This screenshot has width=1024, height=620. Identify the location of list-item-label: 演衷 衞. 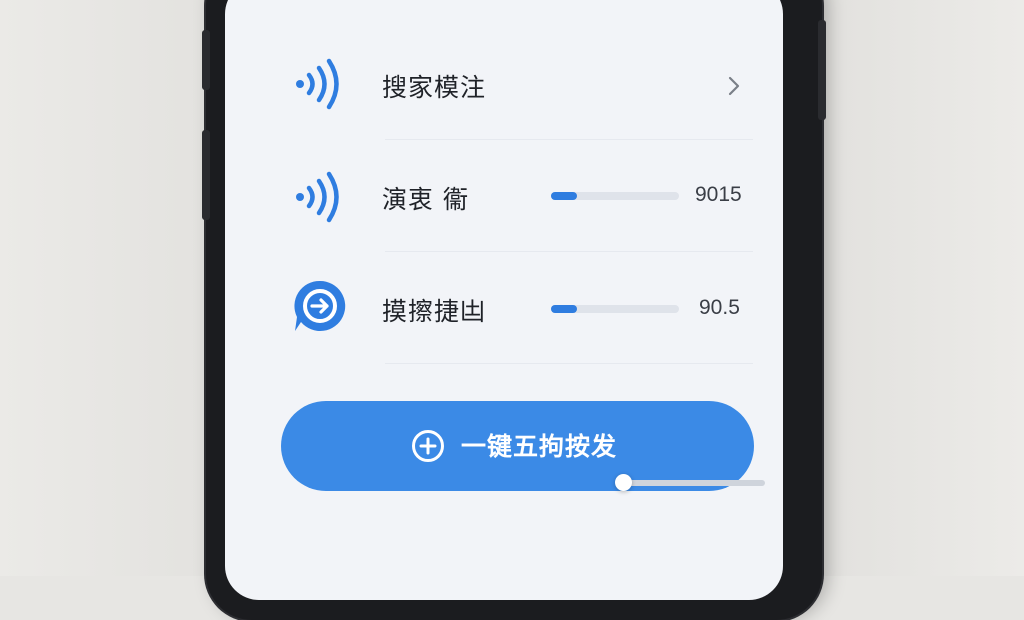
(425, 199).